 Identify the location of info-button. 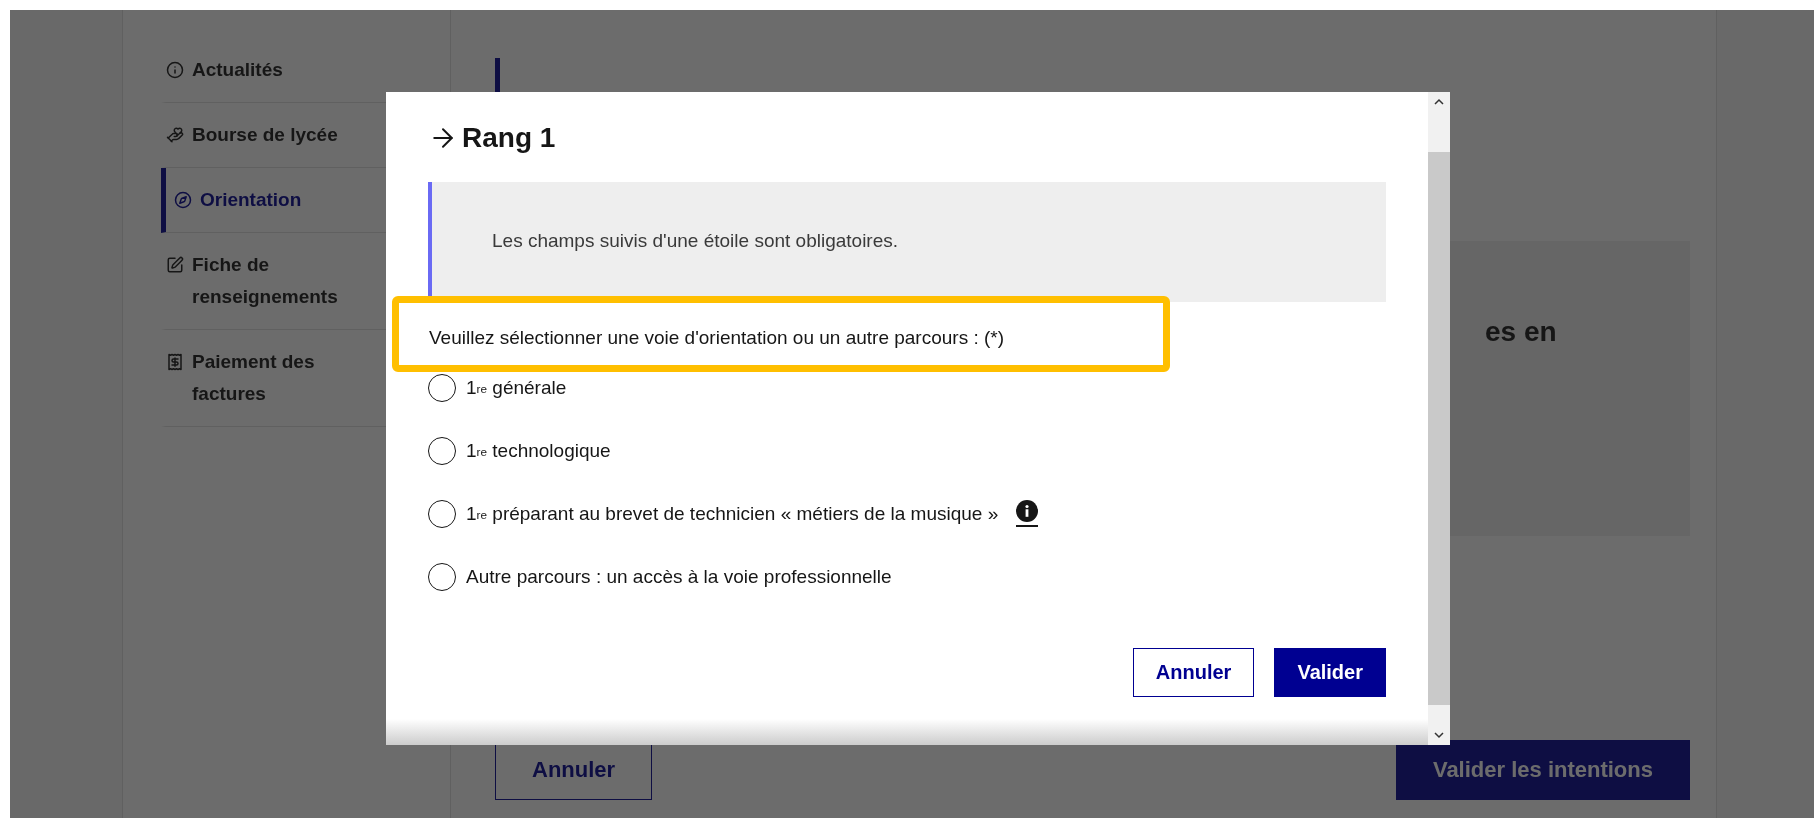
(1027, 513).